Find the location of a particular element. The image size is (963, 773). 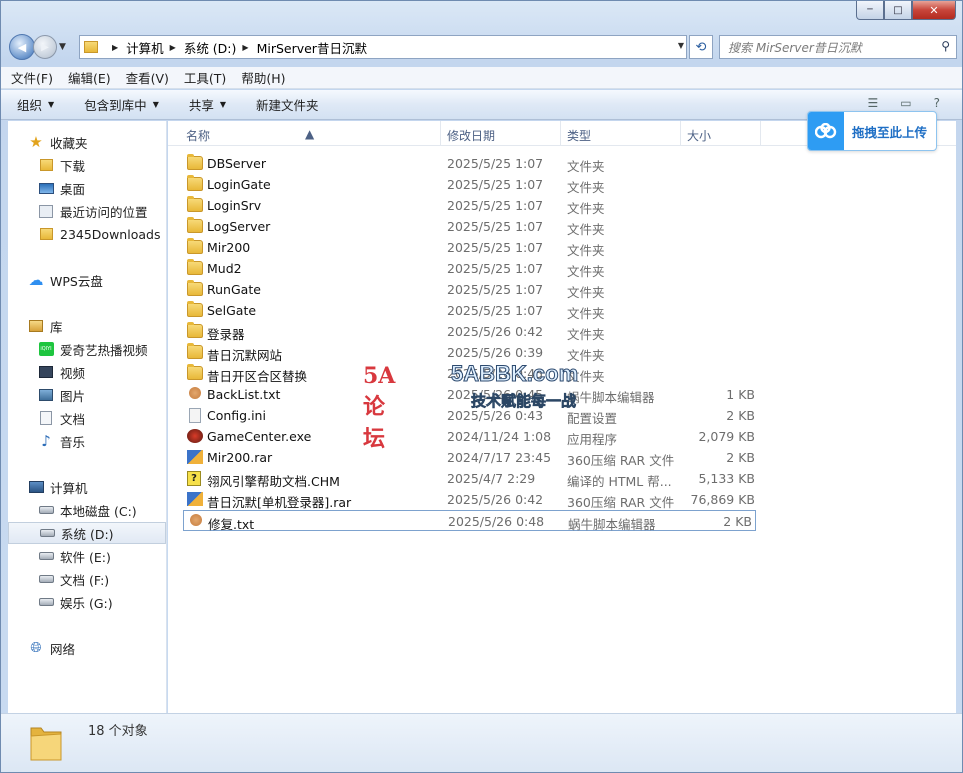

file-row: Mir200 2025/5/25 1:07 文件夹 is located at coordinates (470, 247).